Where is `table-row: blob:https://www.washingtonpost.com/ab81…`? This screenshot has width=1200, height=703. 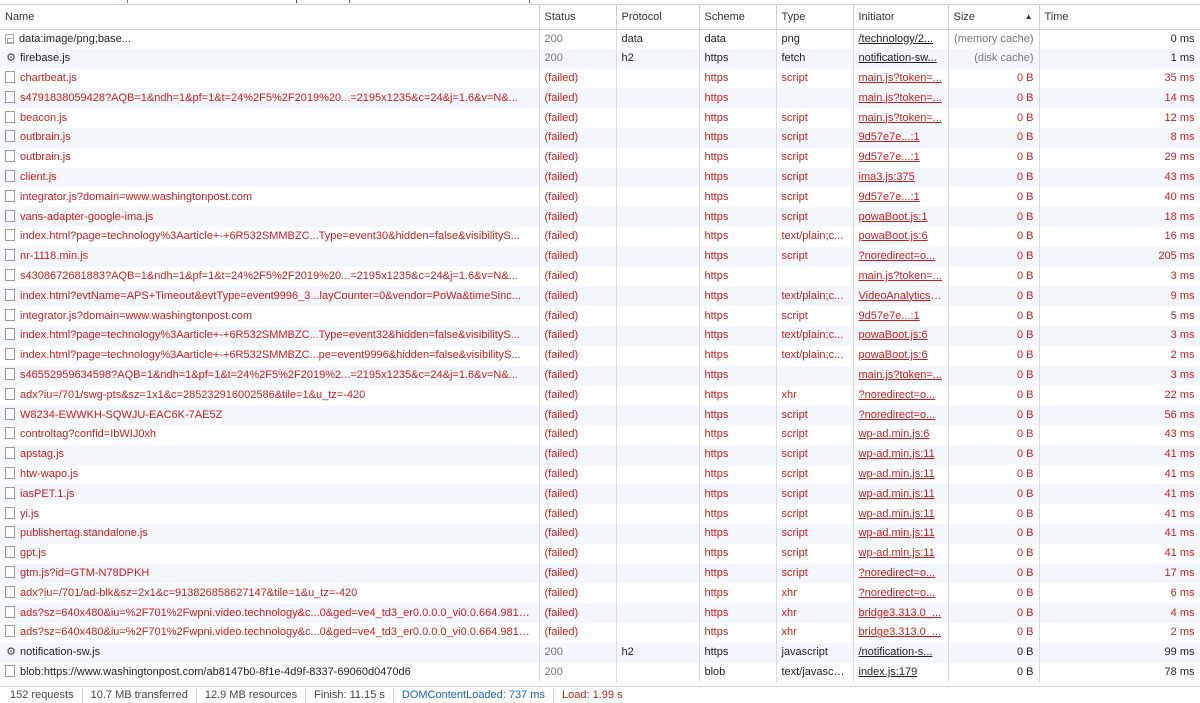 table-row: blob:https://www.washingtonpost.com/ab81… is located at coordinates (600, 672).